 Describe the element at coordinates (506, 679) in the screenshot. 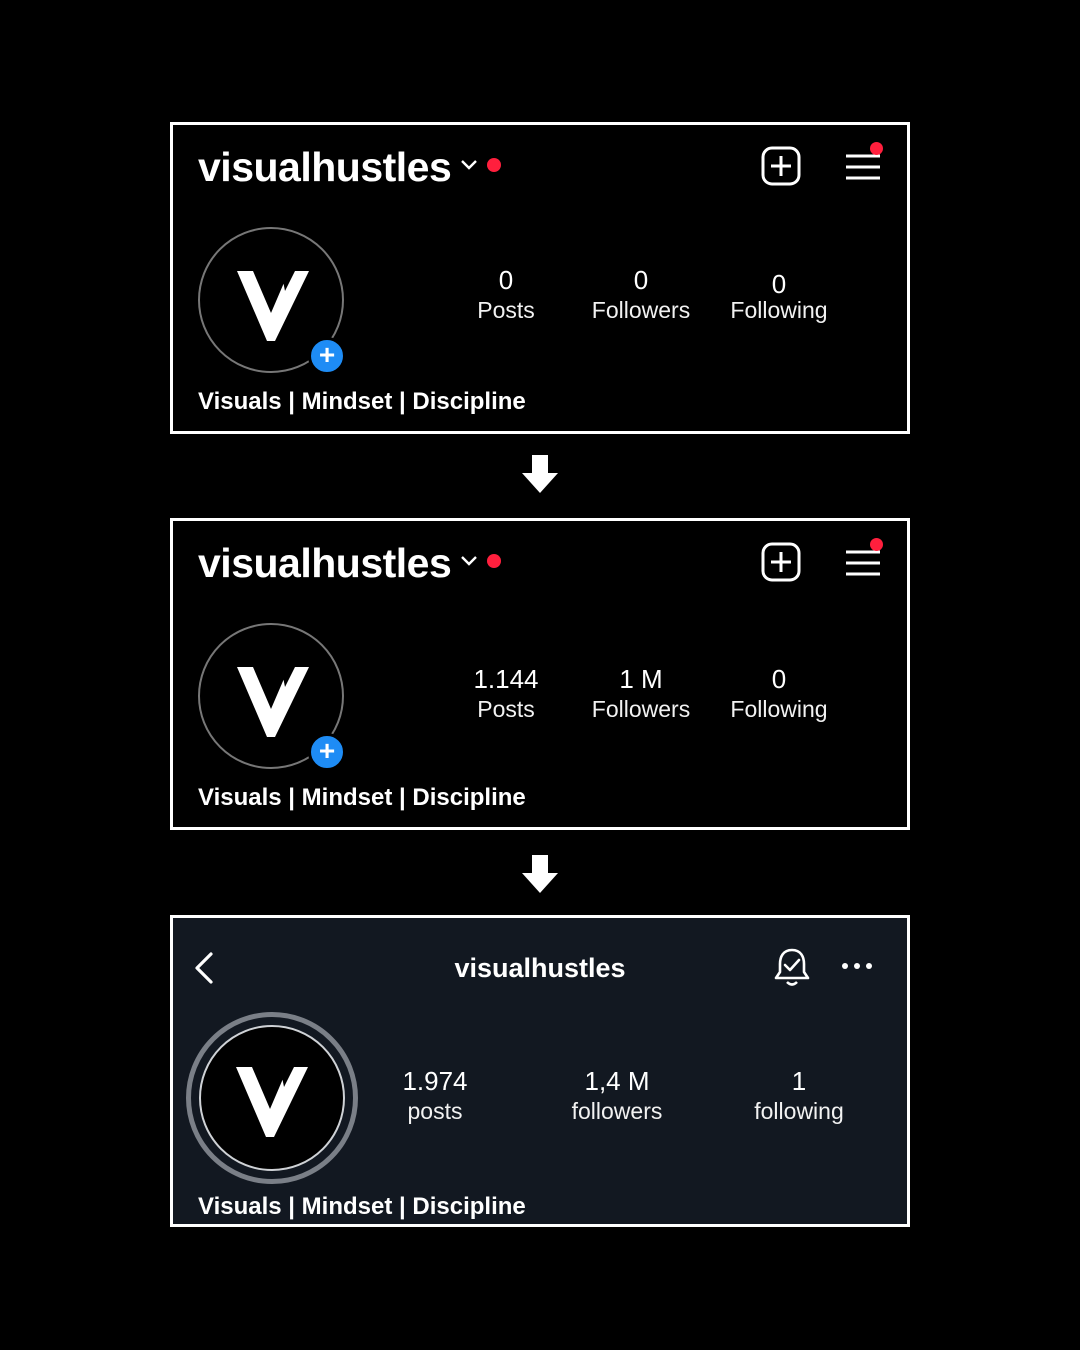

I see `posts-count: 1.144` at that location.